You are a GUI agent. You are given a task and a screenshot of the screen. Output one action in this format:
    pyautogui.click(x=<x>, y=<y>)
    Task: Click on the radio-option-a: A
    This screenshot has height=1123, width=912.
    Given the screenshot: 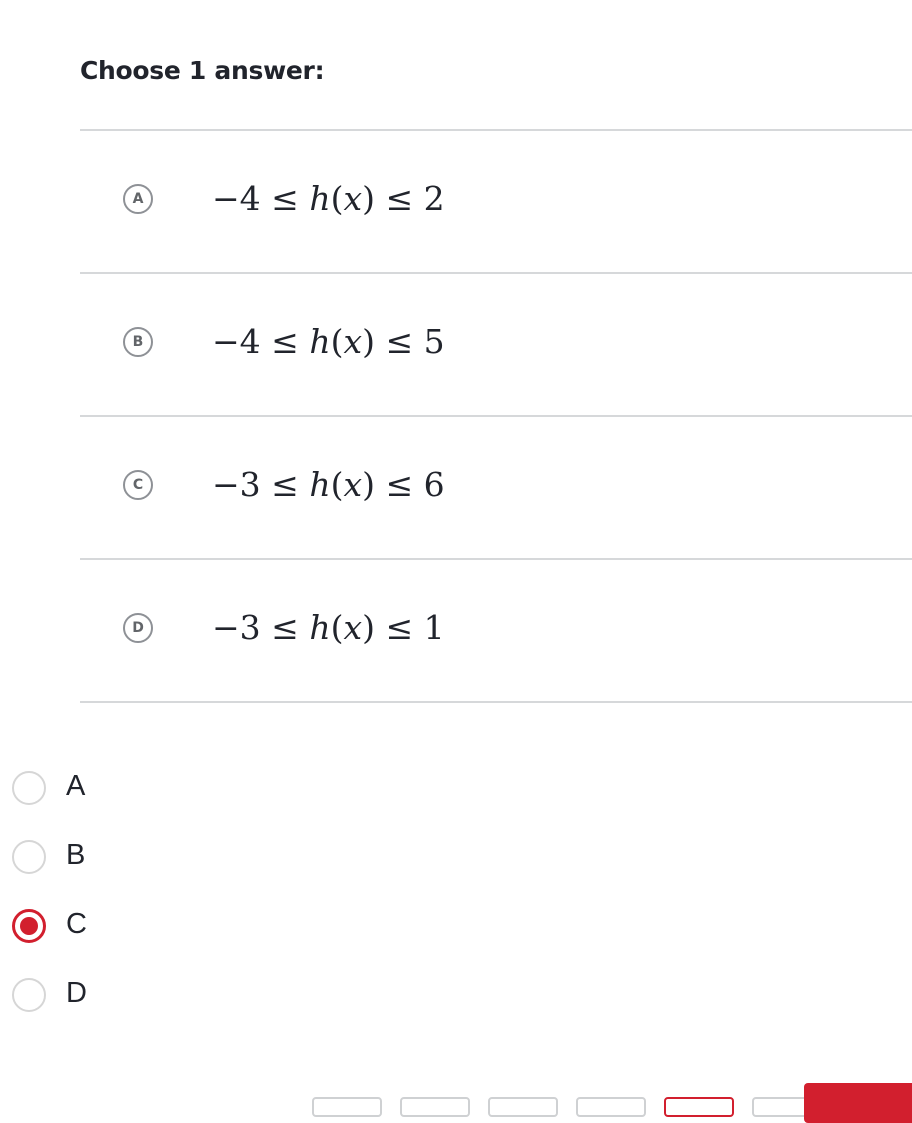 What is the action you would take?
    pyautogui.click(x=112, y=802)
    